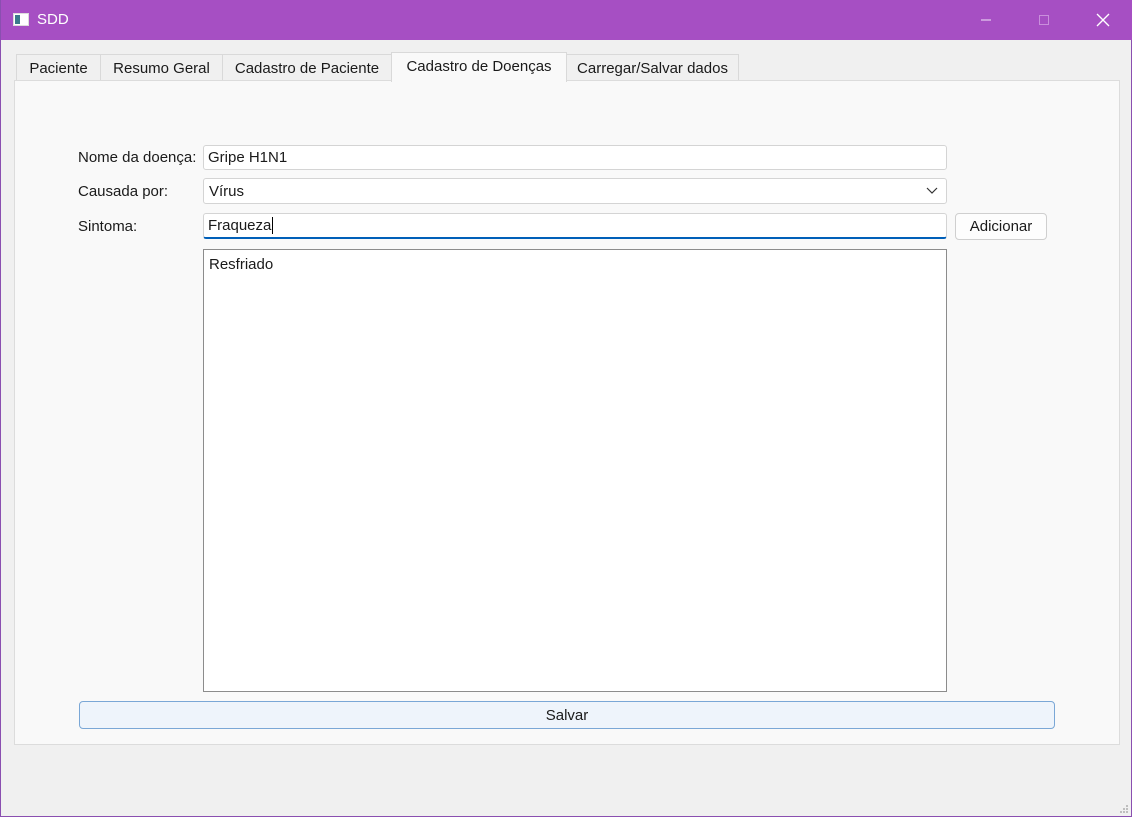  What do you see at coordinates (575, 191) in the screenshot?
I see `caused-by-select: Vírus` at bounding box center [575, 191].